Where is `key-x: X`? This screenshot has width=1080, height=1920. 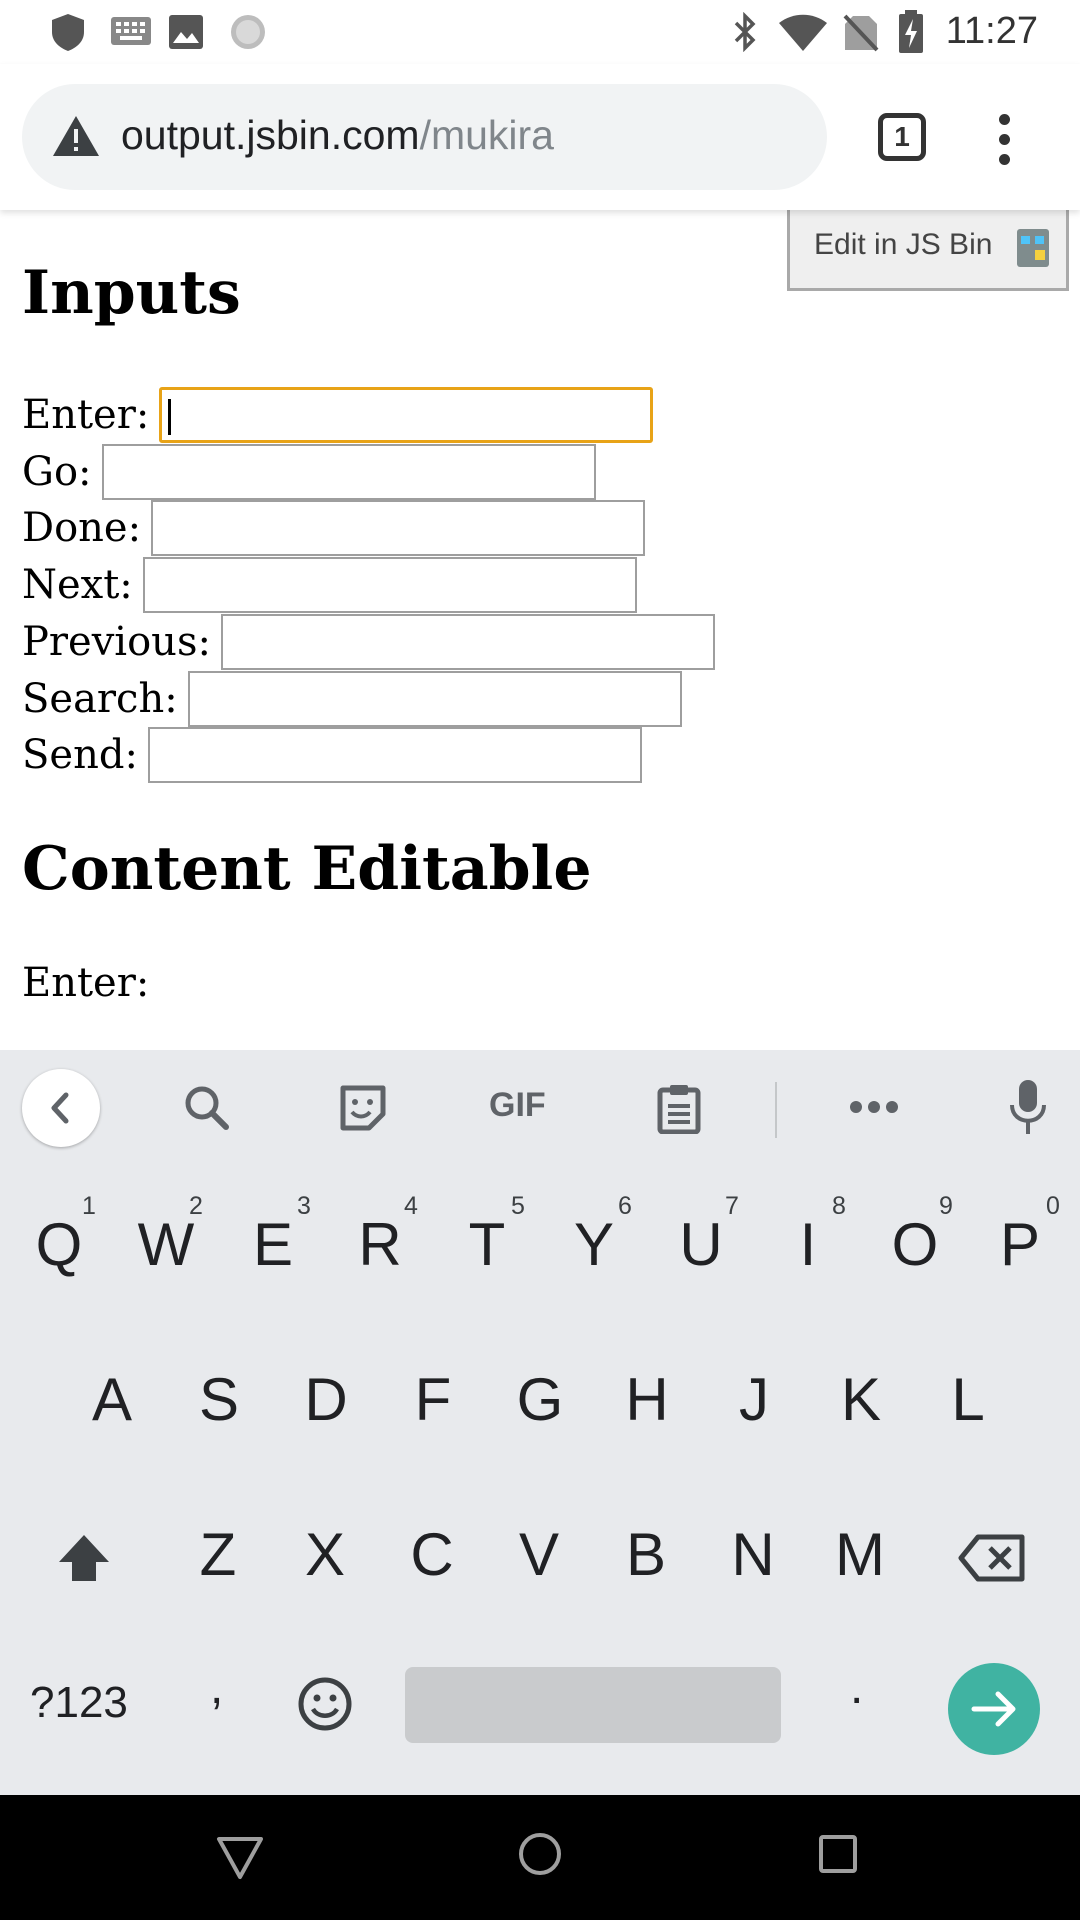 key-x: X is located at coordinates (325, 1554).